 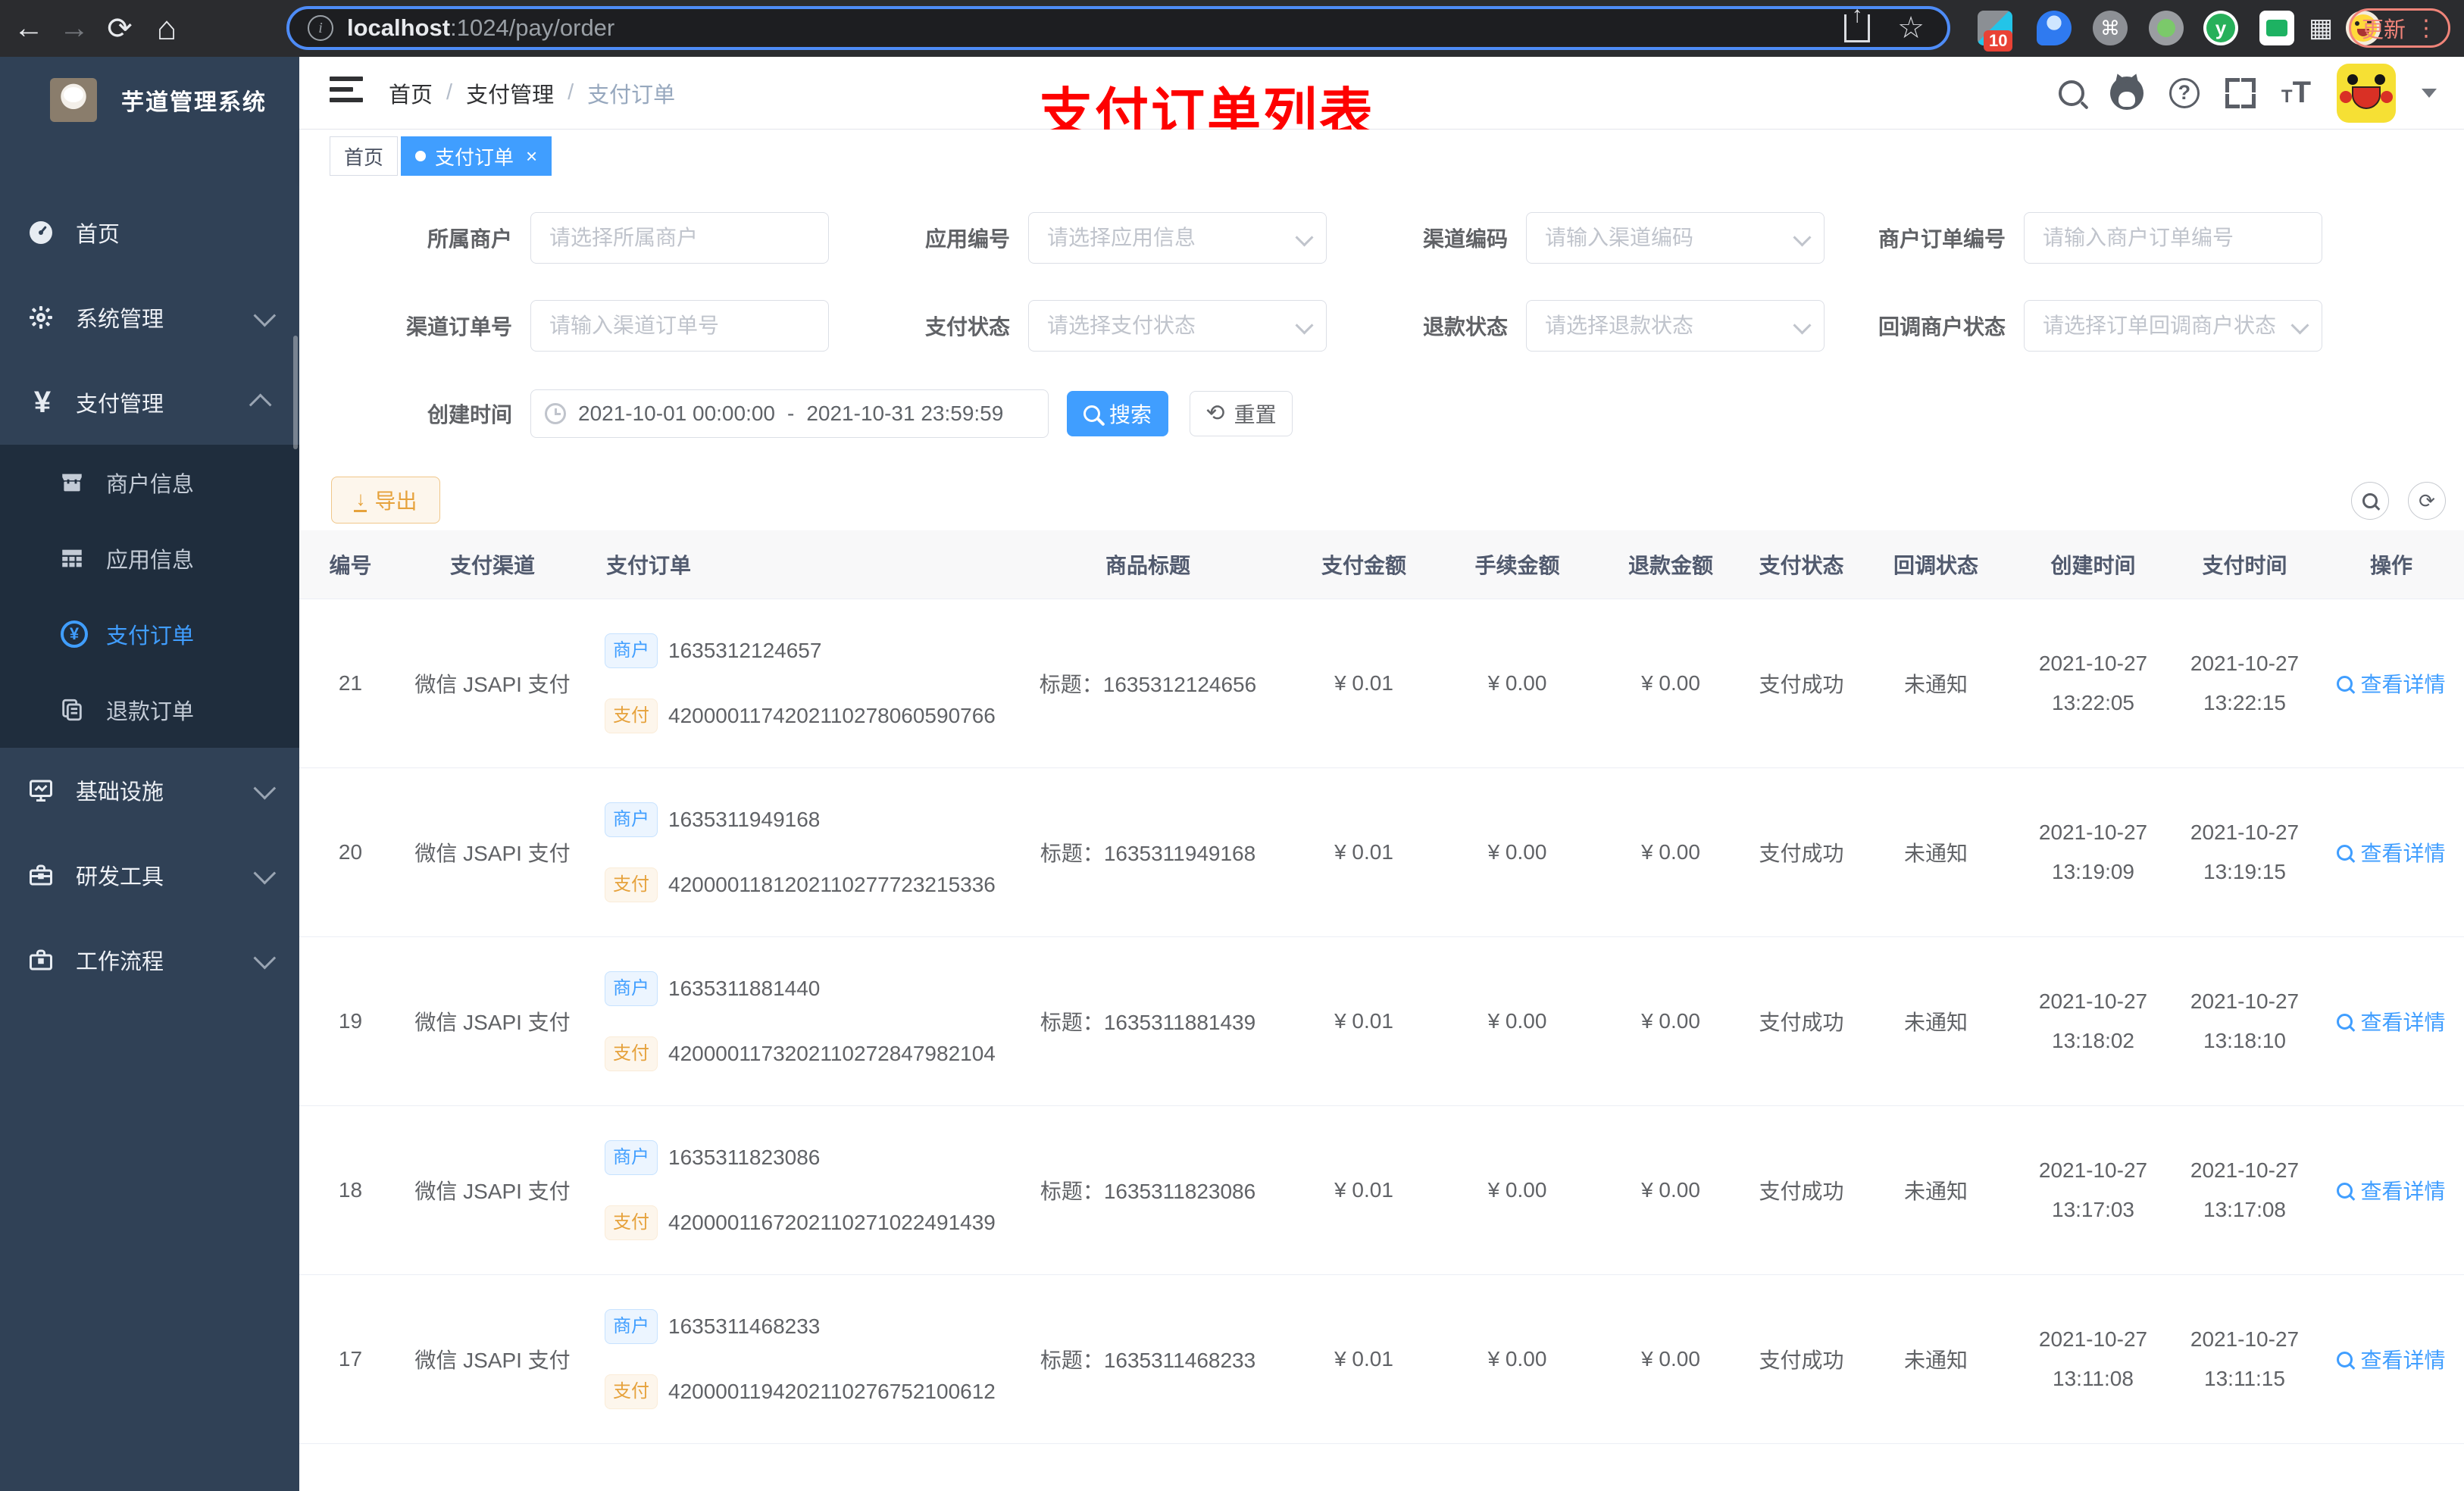 I want to click on order-number: 4200001174202110278060590766, so click(x=832, y=715).